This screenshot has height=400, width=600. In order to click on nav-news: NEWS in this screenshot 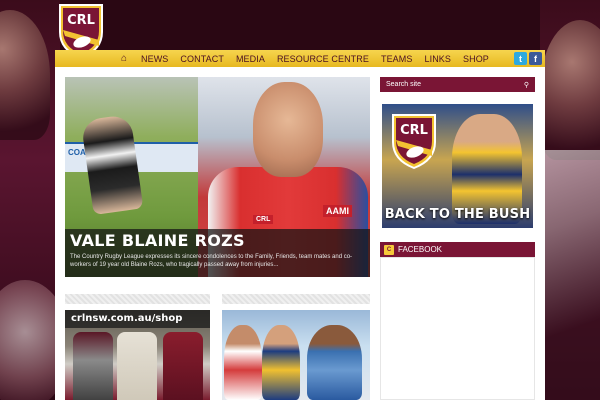, I will do `click(154, 59)`.